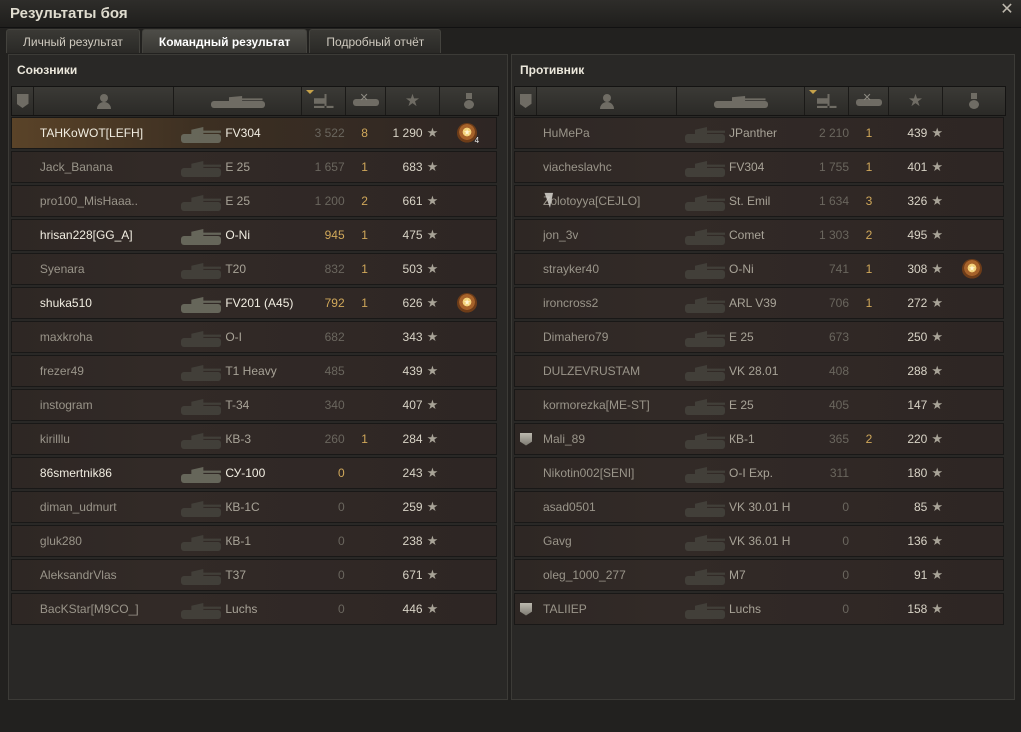  I want to click on vehicle-icon, so click(237, 101).